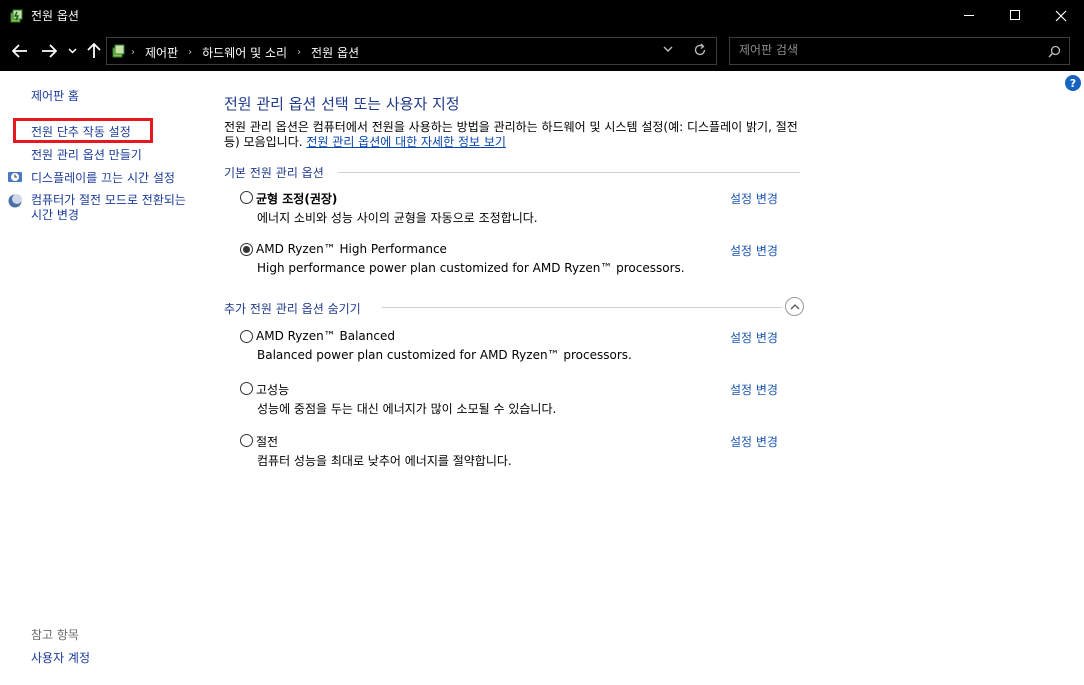 The width and height of the screenshot is (1084, 685). I want to click on breadcrumb-power-options: 전원 옵션, so click(335, 52).